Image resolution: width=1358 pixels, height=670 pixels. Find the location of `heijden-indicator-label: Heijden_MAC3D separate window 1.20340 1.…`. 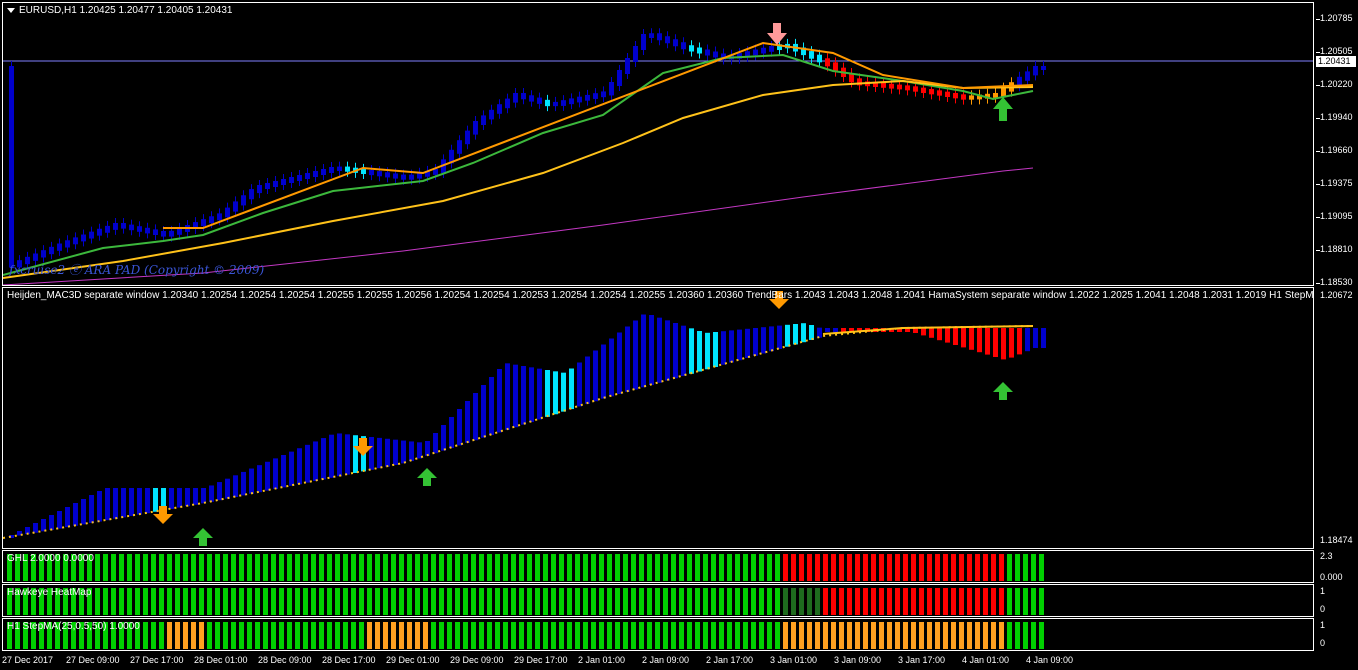

heijden-indicator-label: Heijden_MAC3D separate window 1.20340 1.… is located at coordinates (660, 295).